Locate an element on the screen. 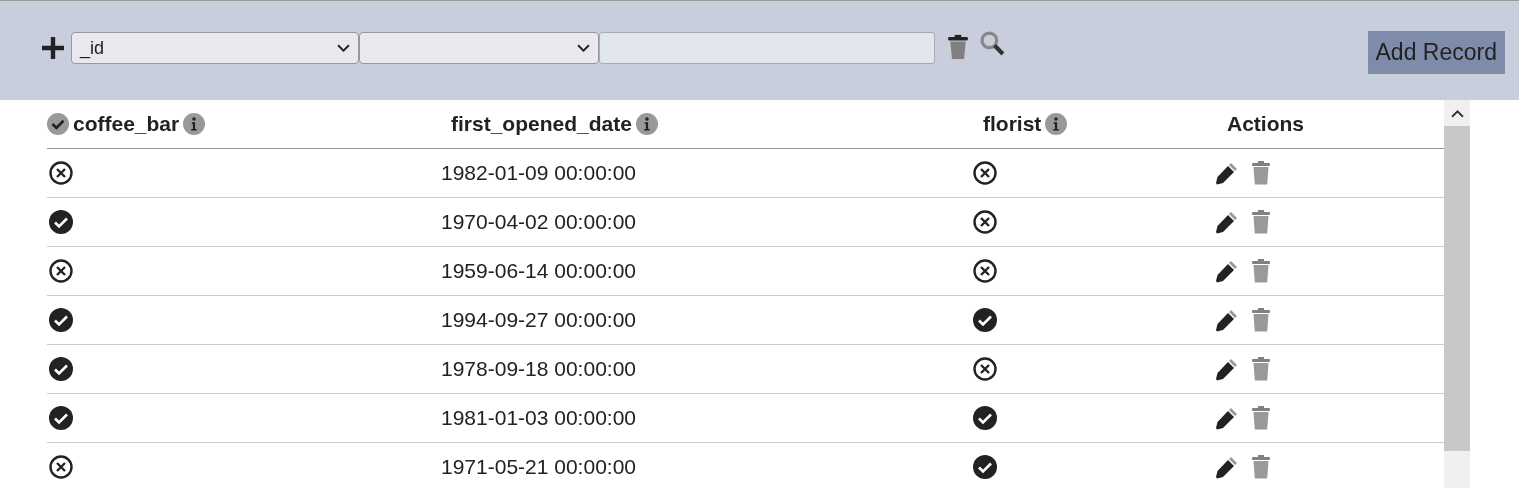 The height and width of the screenshot is (488, 1519). table-cell: 1982-01-09 00:00:00 is located at coordinates (538, 173).